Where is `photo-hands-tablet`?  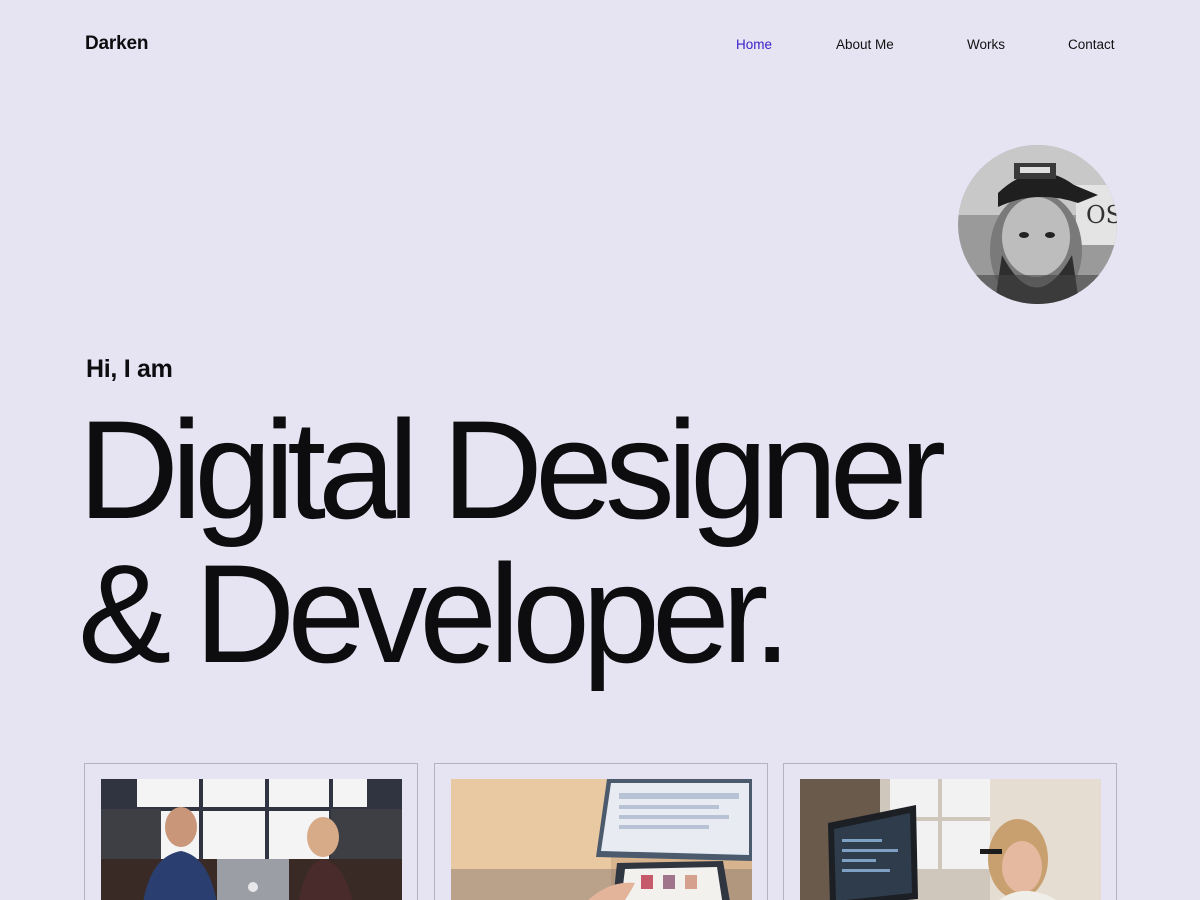 photo-hands-tablet is located at coordinates (601, 839).